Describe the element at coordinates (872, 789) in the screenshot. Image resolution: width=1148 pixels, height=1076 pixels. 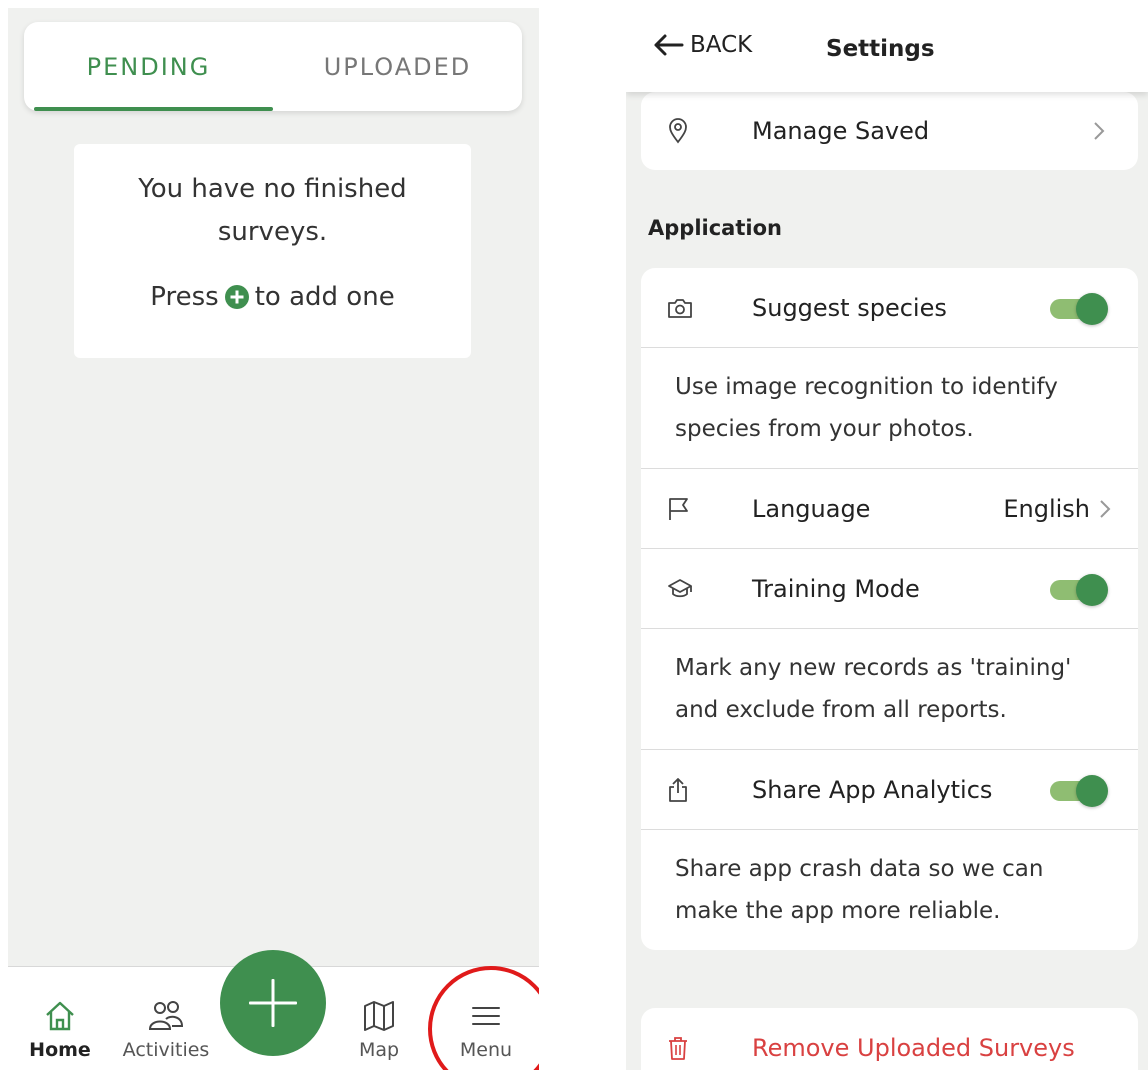
I see `share-analytics-label: Share App Analytics` at that location.